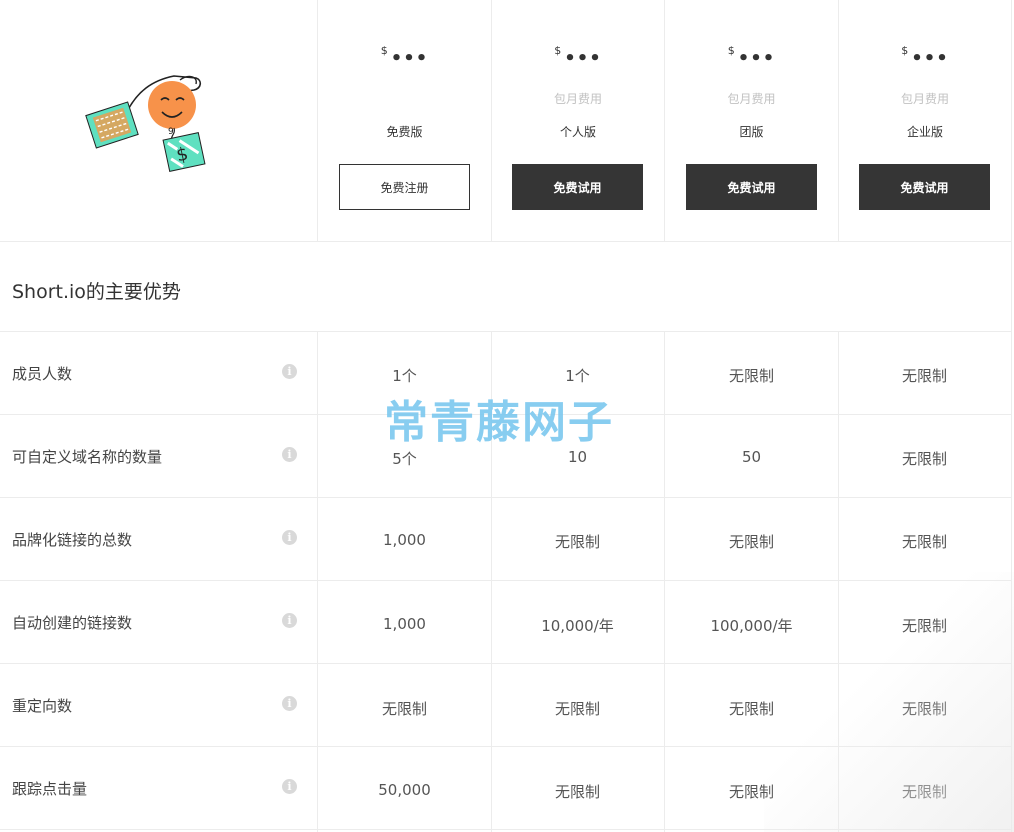 The width and height of the screenshot is (1014, 832). Describe the element at coordinates (42, 706) in the screenshot. I see `row-label: 重定向数` at that location.